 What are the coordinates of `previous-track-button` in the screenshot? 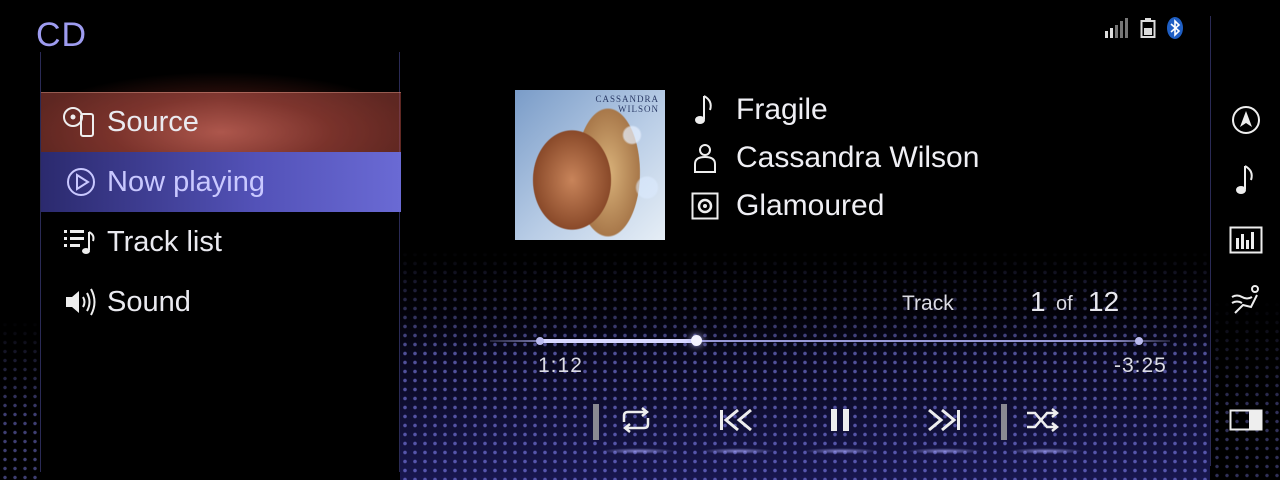 It's located at (737, 422).